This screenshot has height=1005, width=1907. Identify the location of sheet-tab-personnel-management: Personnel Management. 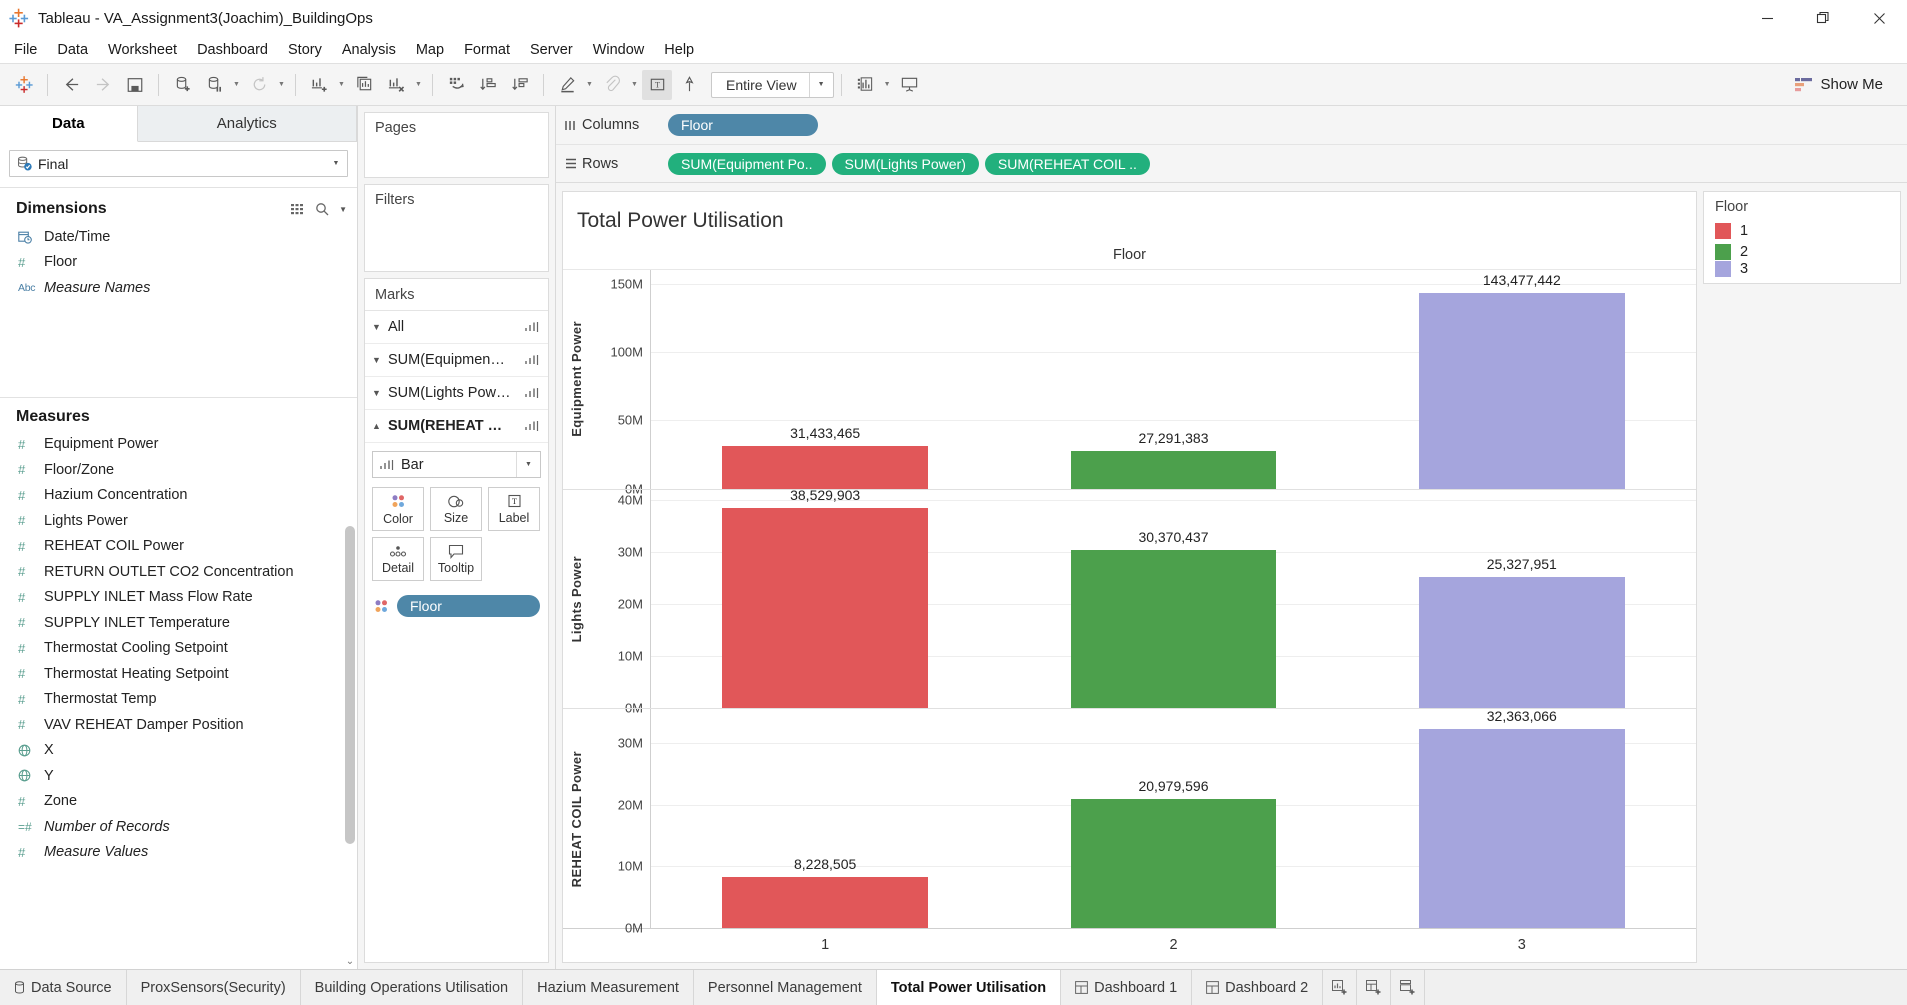
(785, 987).